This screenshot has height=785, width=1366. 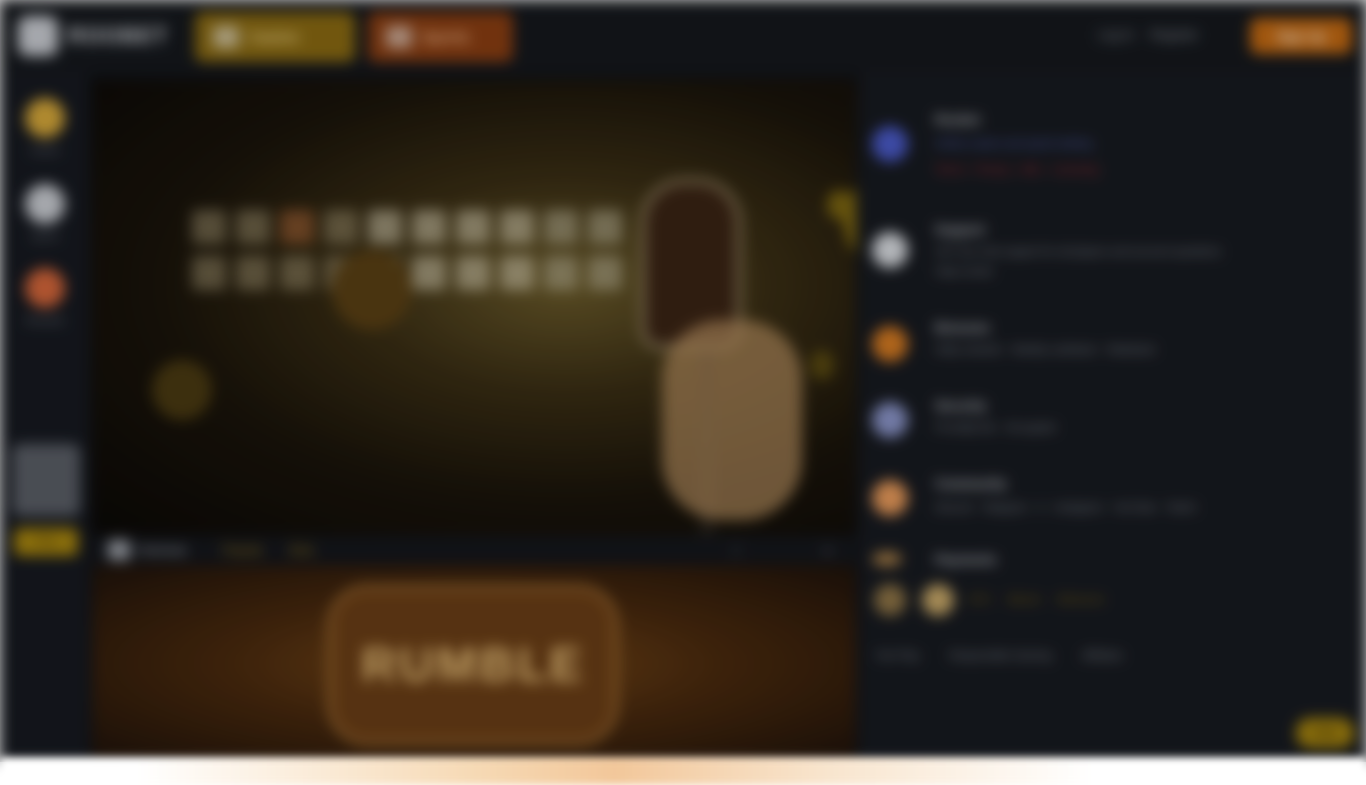 What do you see at coordinates (1301, 36) in the screenshot?
I see `signup-button: Sign Up` at bounding box center [1301, 36].